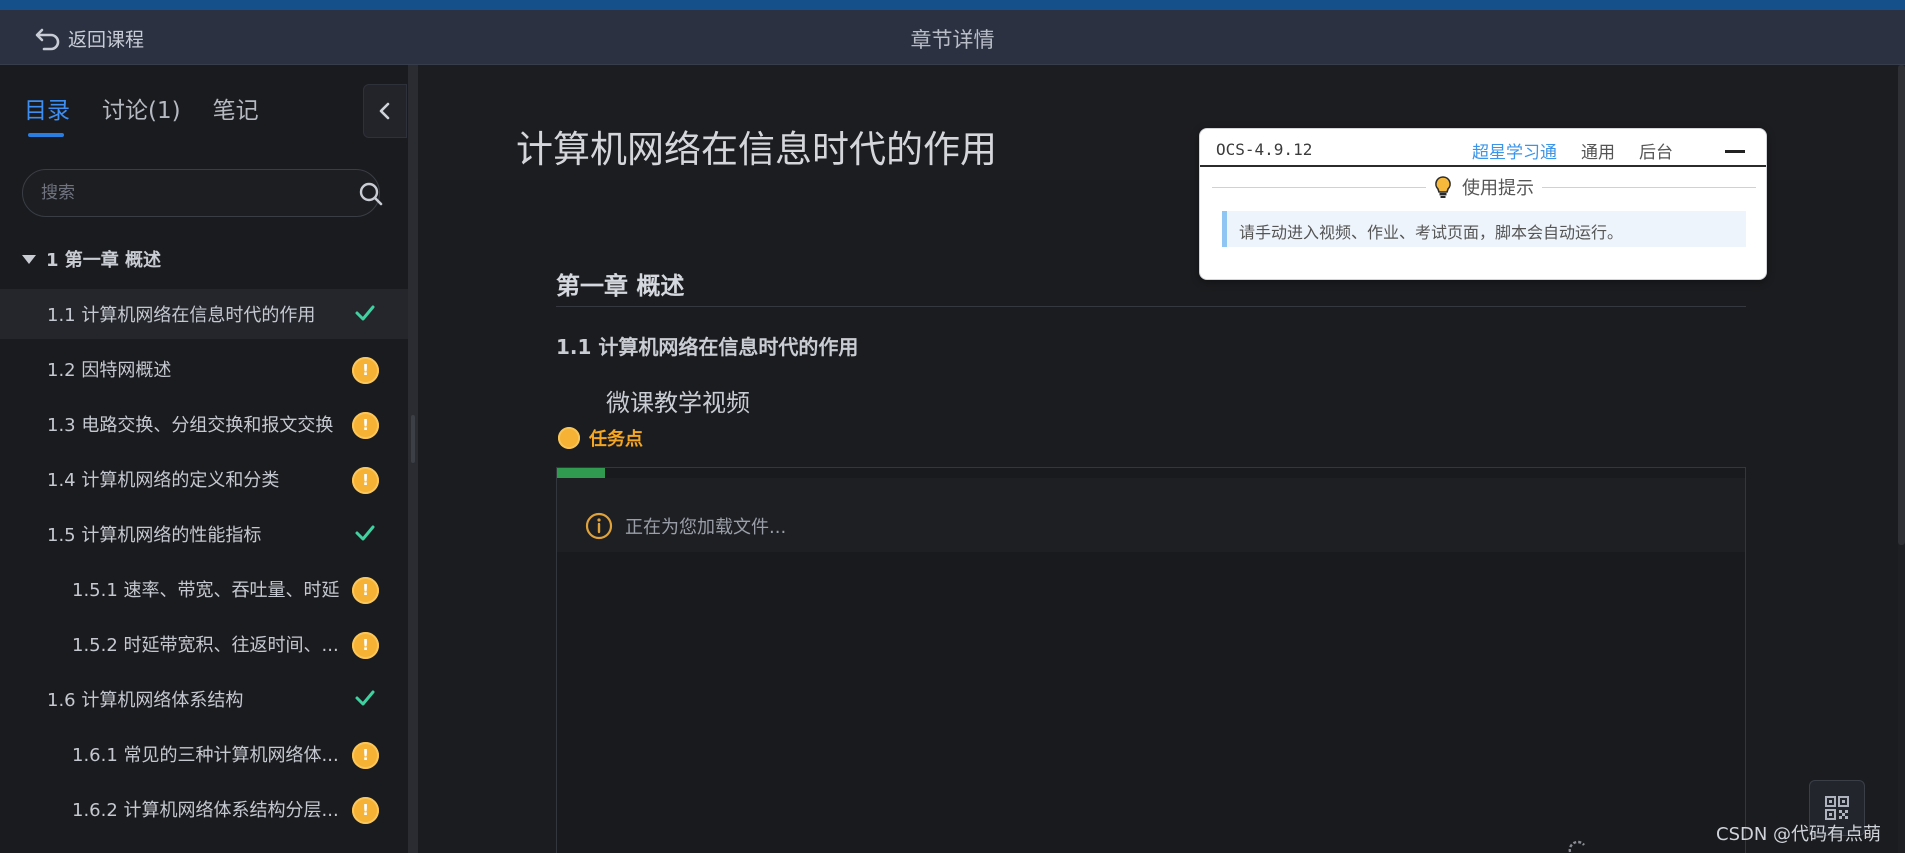 The image size is (1905, 853). Describe the element at coordinates (413, 439) in the screenshot. I see `splitter-handle` at that location.